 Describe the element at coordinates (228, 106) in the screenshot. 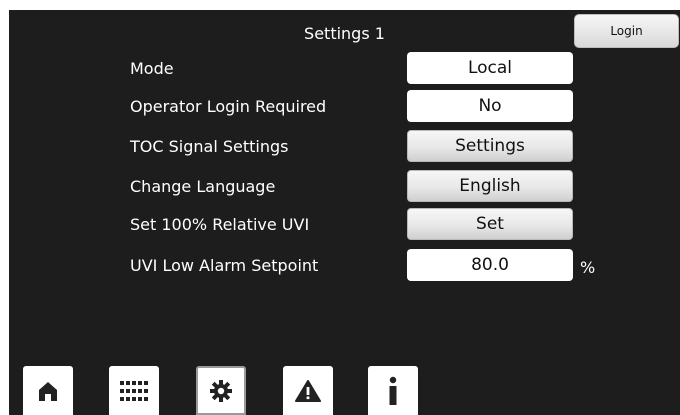

I see `operator-login-required-label: Operator Login Required` at that location.